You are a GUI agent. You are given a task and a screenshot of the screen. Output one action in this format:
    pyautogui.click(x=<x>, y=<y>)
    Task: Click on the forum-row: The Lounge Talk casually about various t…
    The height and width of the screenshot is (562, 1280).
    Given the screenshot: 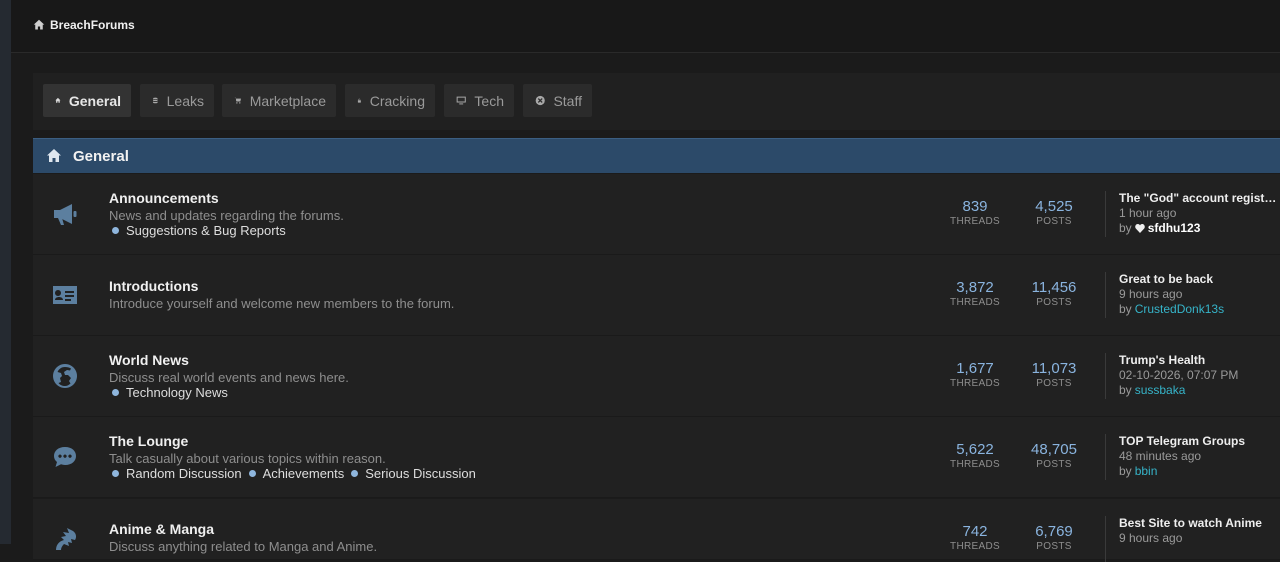 What is the action you would take?
    pyautogui.click(x=656, y=457)
    